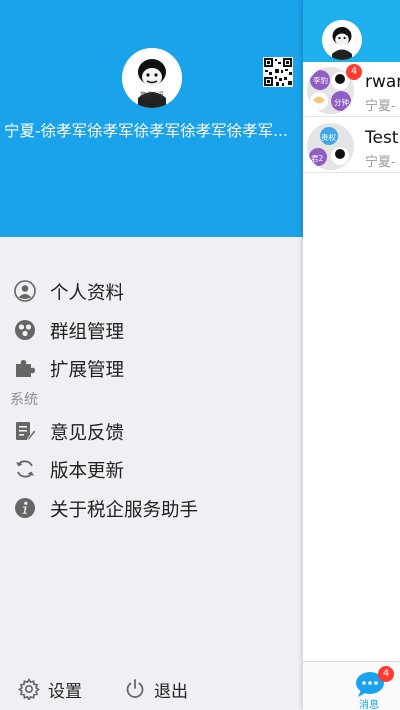  What do you see at coordinates (87, 433) in the screenshot?
I see `menu-item-label: 意见反馈` at bounding box center [87, 433].